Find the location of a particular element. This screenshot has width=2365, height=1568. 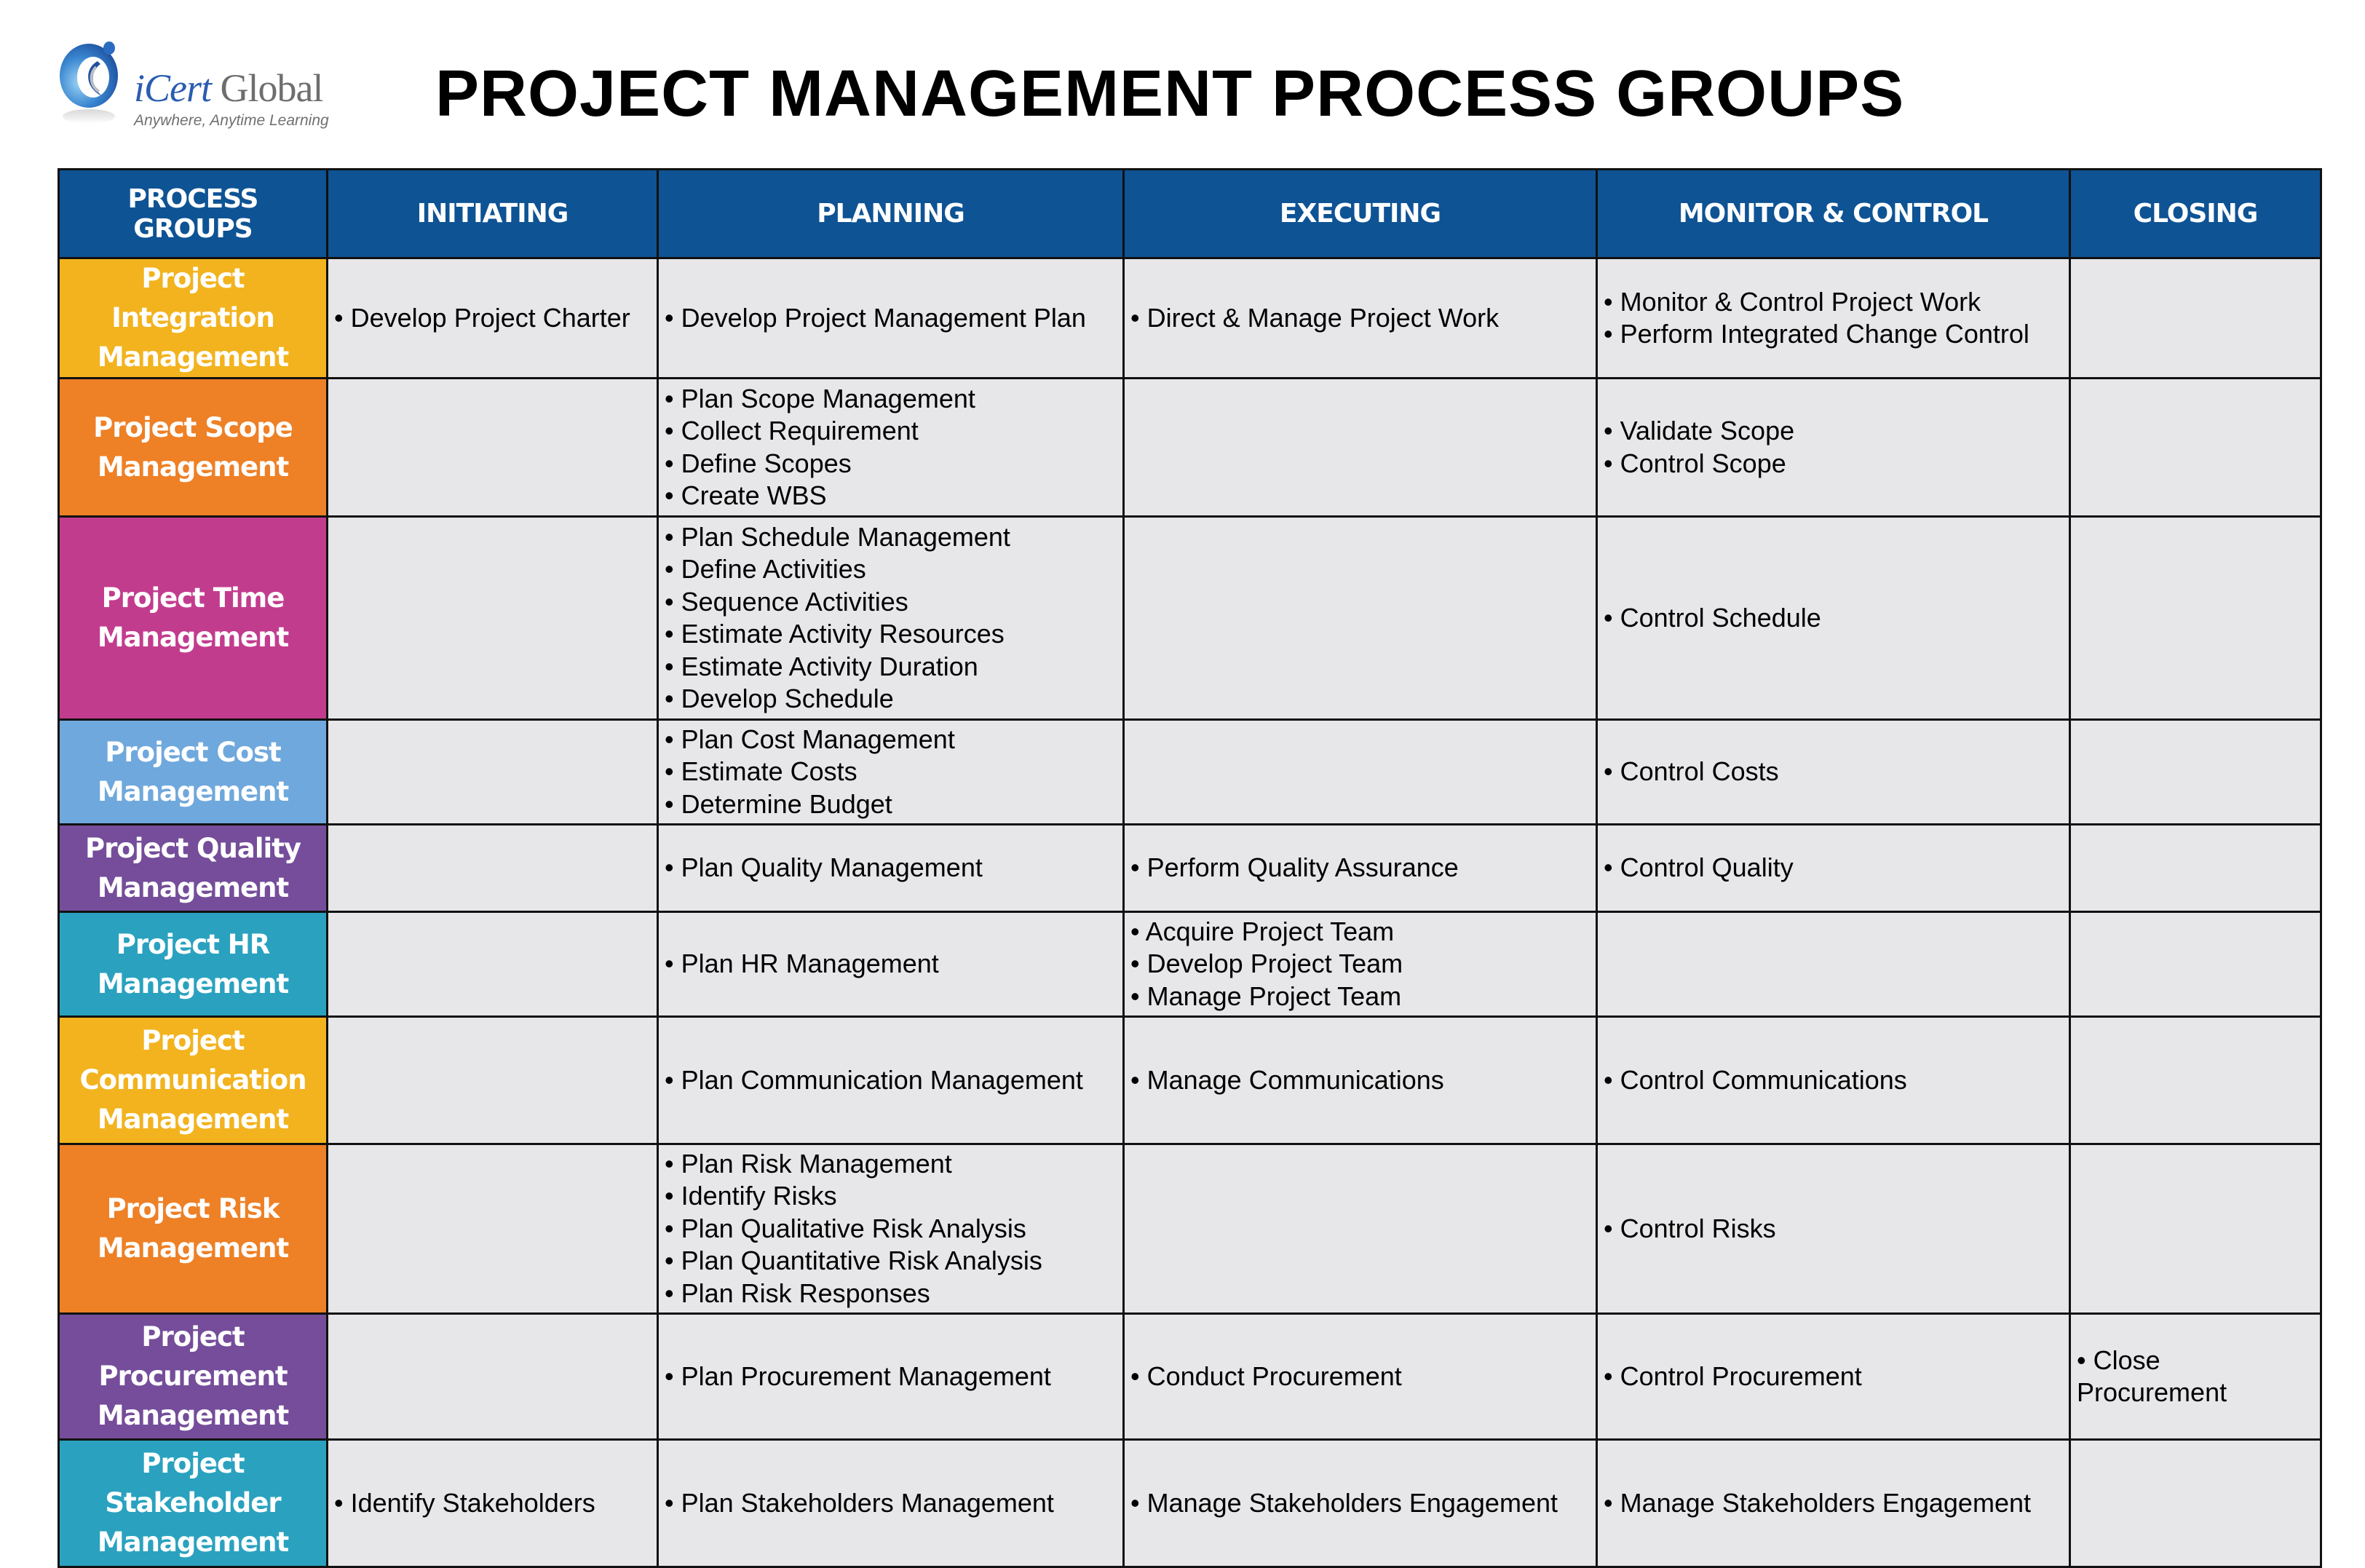

process-item: • Plan Communication Management is located at coordinates (891, 1080).